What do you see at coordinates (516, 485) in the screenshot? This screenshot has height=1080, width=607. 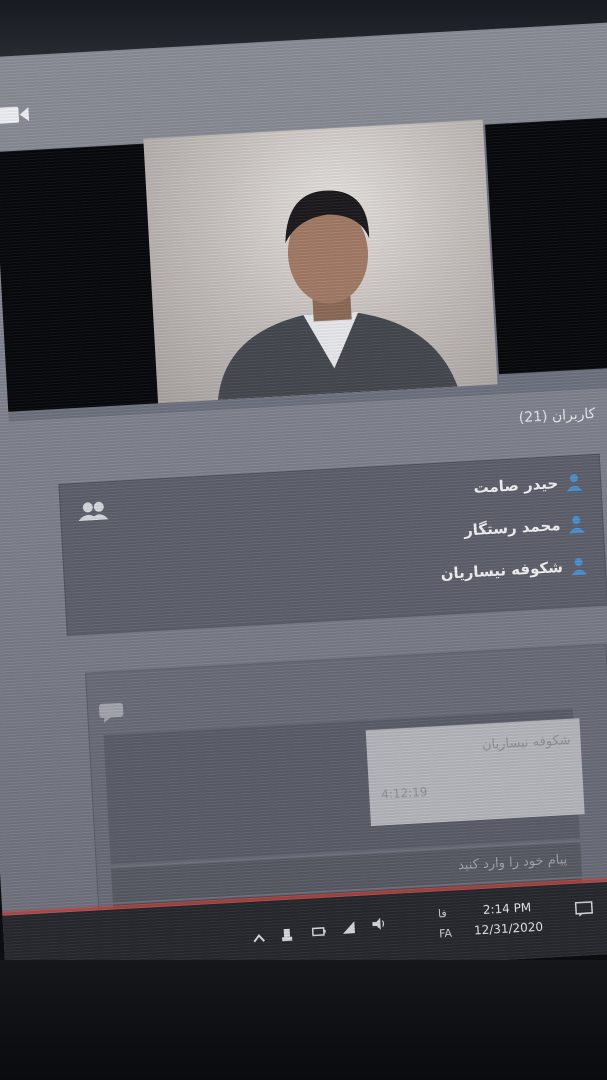 I see `user-name: حیدر صامت` at bounding box center [516, 485].